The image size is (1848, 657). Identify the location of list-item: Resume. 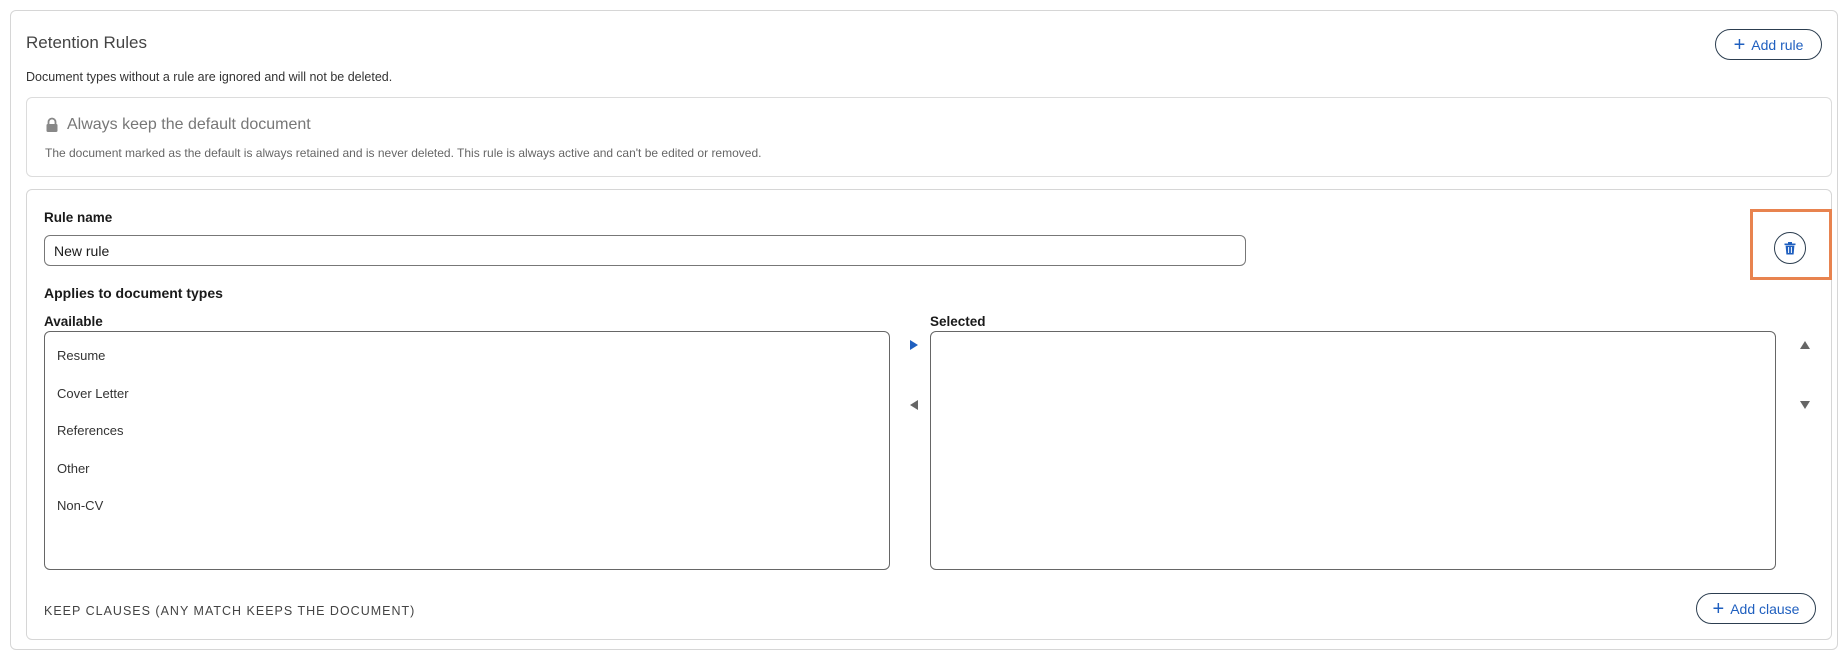
(81, 355).